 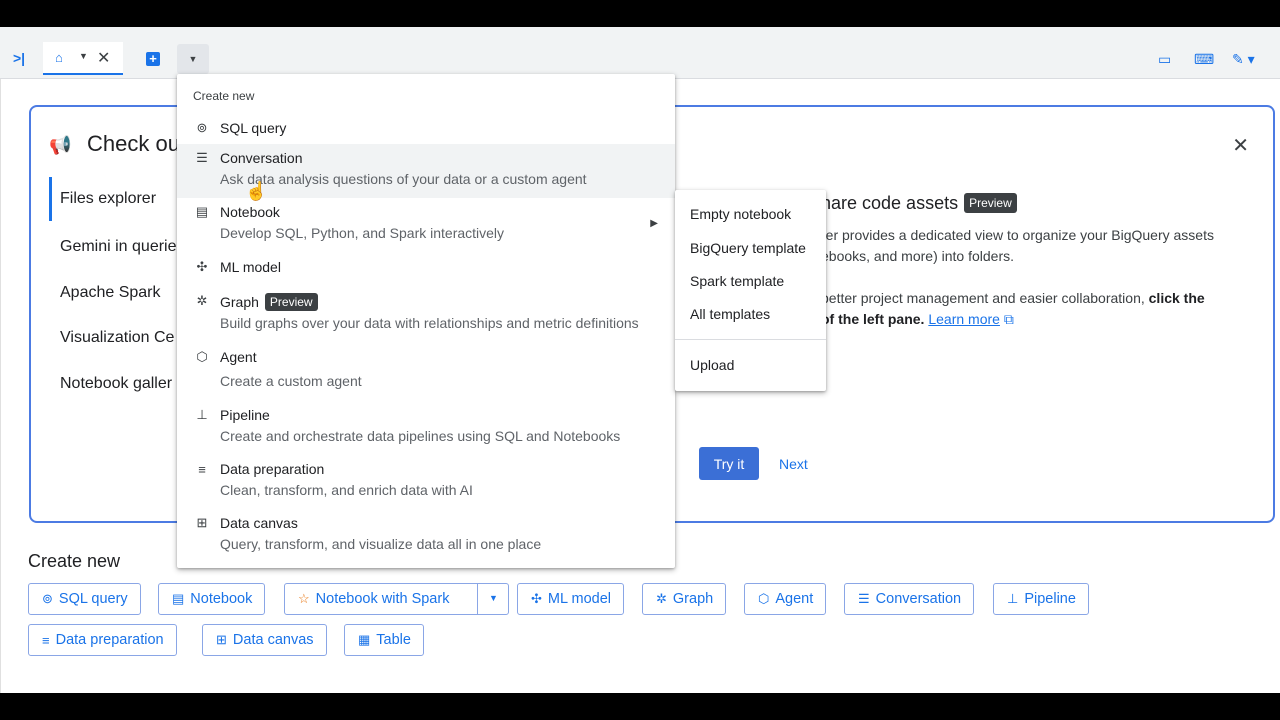 I want to click on create-sql-query-button: ⊚ SQL query, so click(x=84, y=599).